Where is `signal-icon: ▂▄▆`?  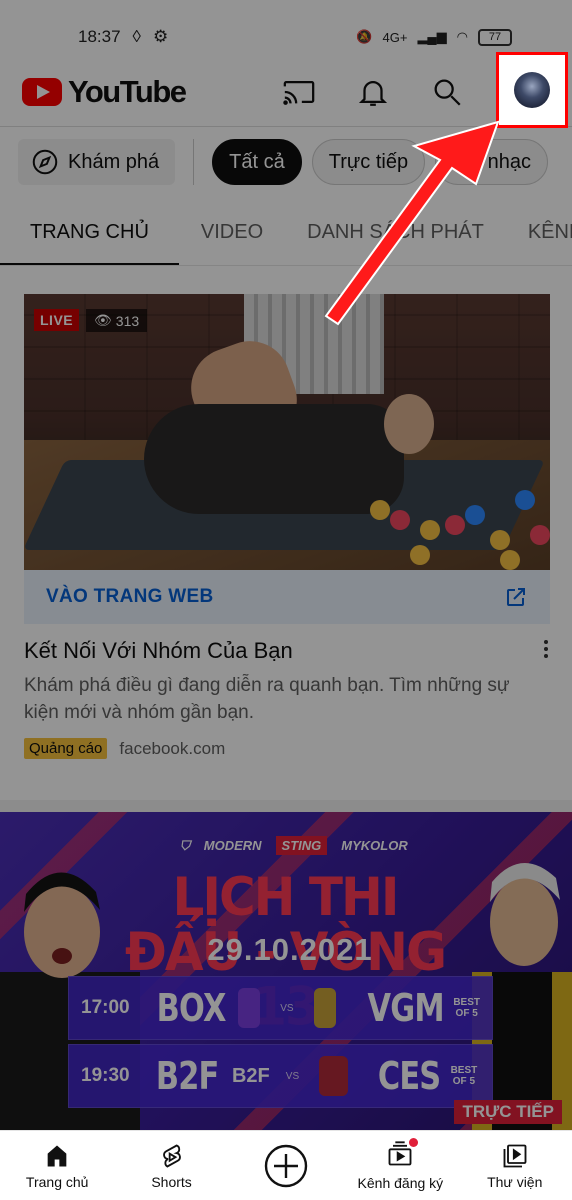
signal-icon: ▂▄▆ is located at coordinates (432, 36).